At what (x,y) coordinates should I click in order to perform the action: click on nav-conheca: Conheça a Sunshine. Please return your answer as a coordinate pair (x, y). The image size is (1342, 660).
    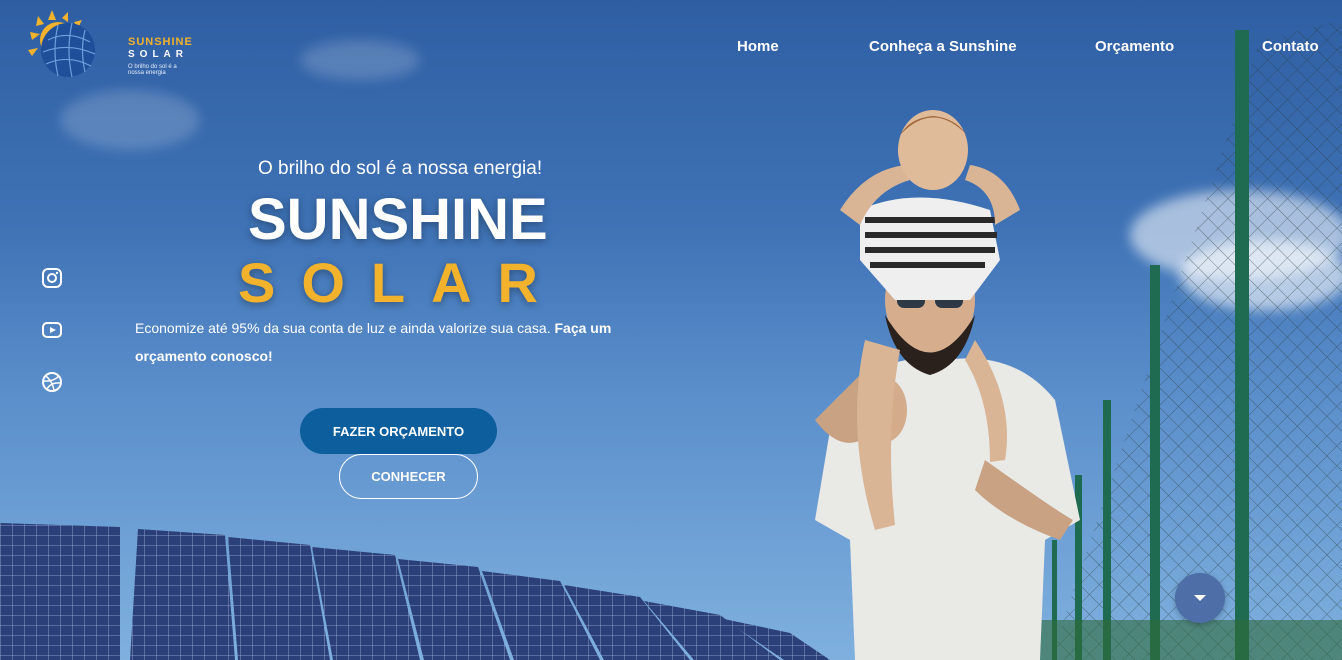
    Looking at the image, I should click on (943, 46).